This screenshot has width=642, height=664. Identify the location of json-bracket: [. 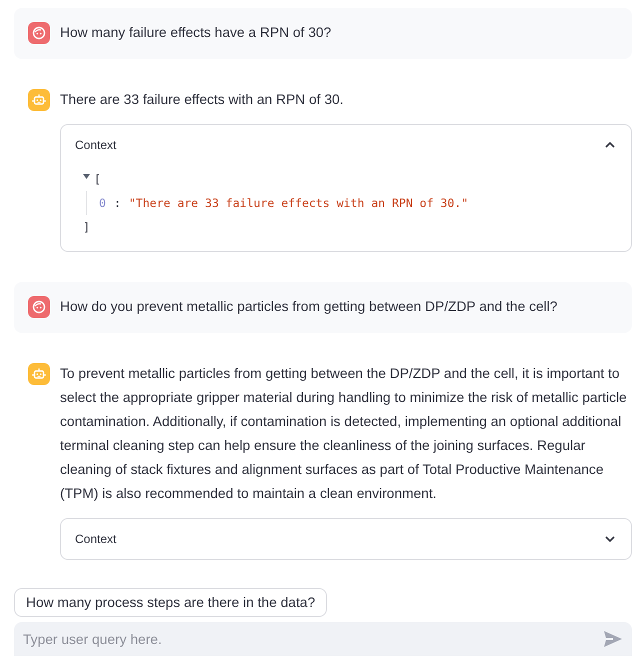
(97, 179).